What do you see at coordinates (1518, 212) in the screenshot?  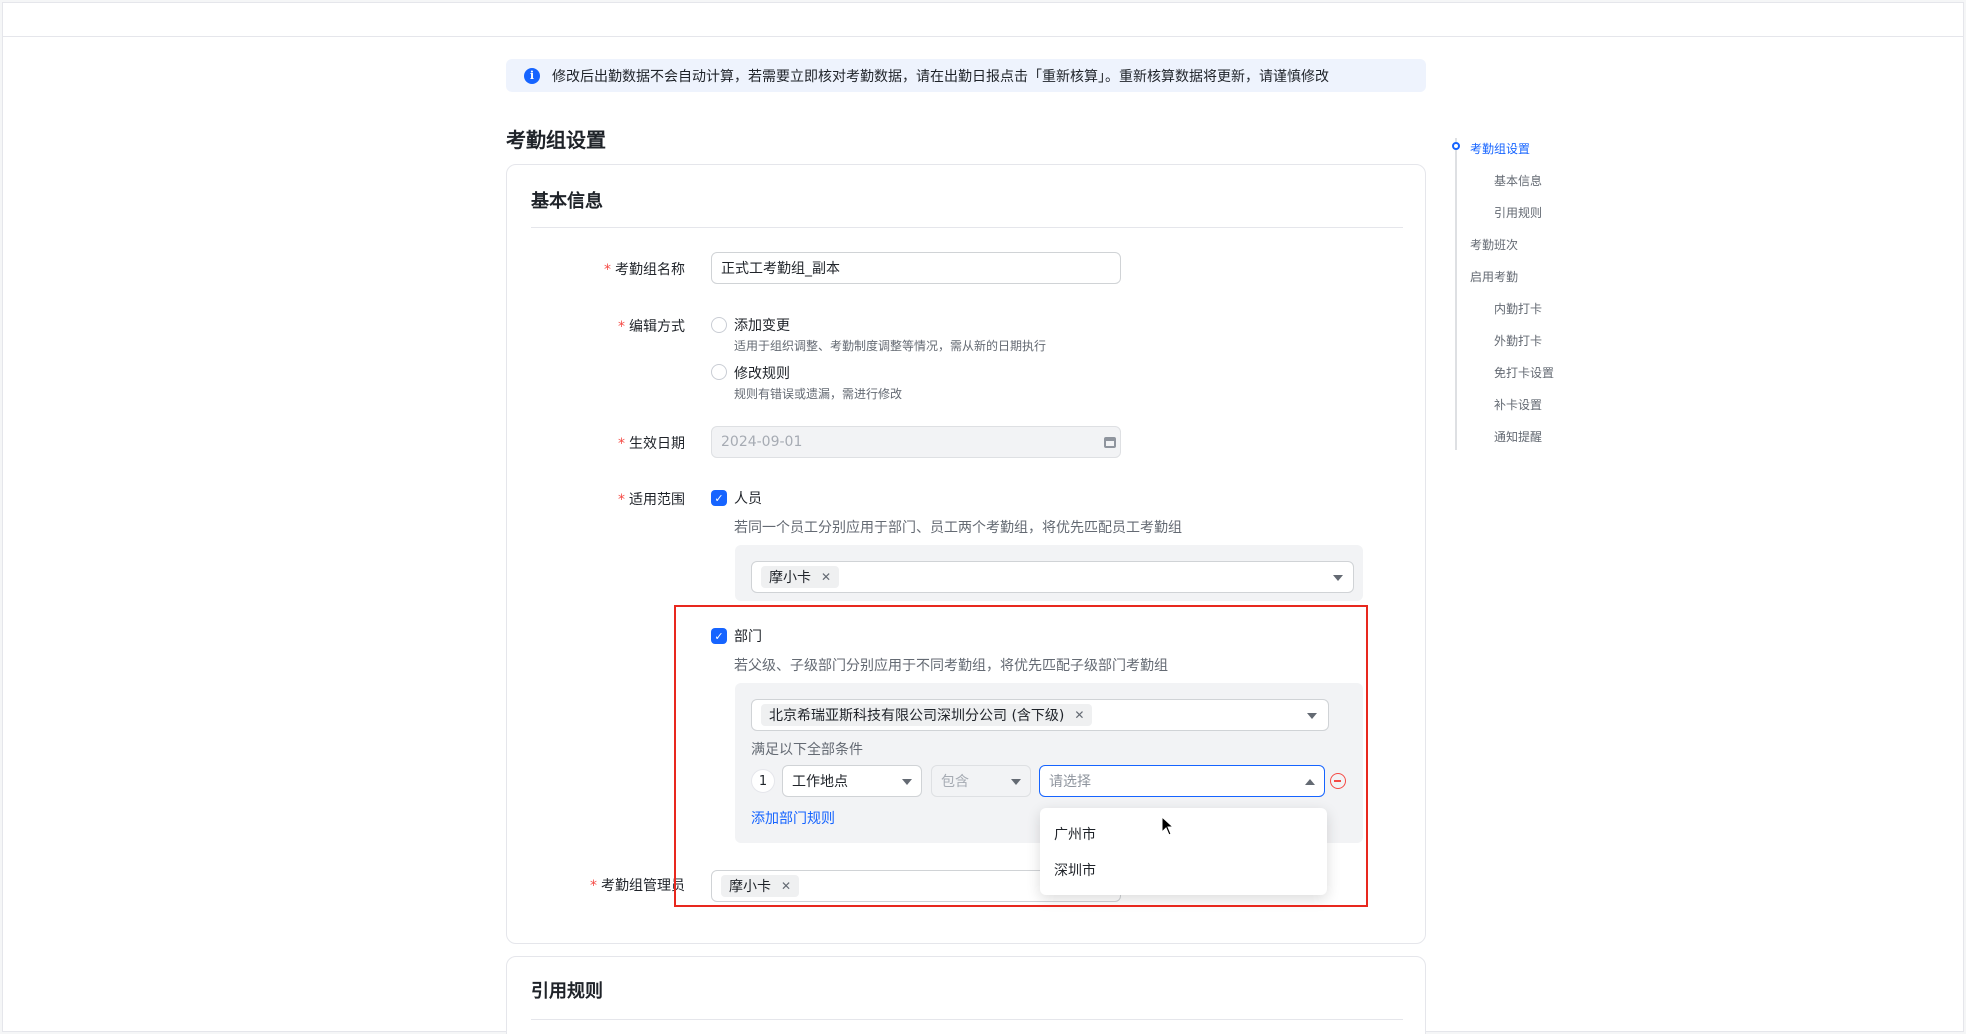 I see `anchor-item-rules: 引用规则` at bounding box center [1518, 212].